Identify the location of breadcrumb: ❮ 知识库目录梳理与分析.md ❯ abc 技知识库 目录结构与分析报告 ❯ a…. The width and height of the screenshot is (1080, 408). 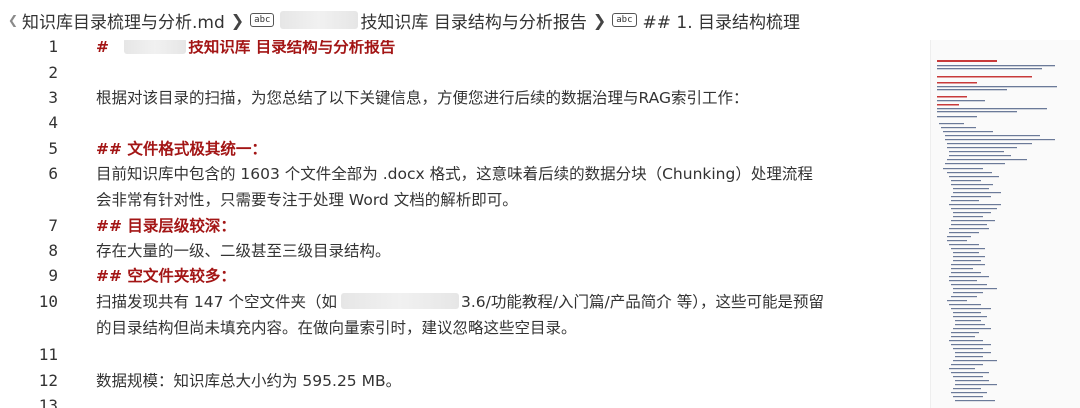
(540, 20).